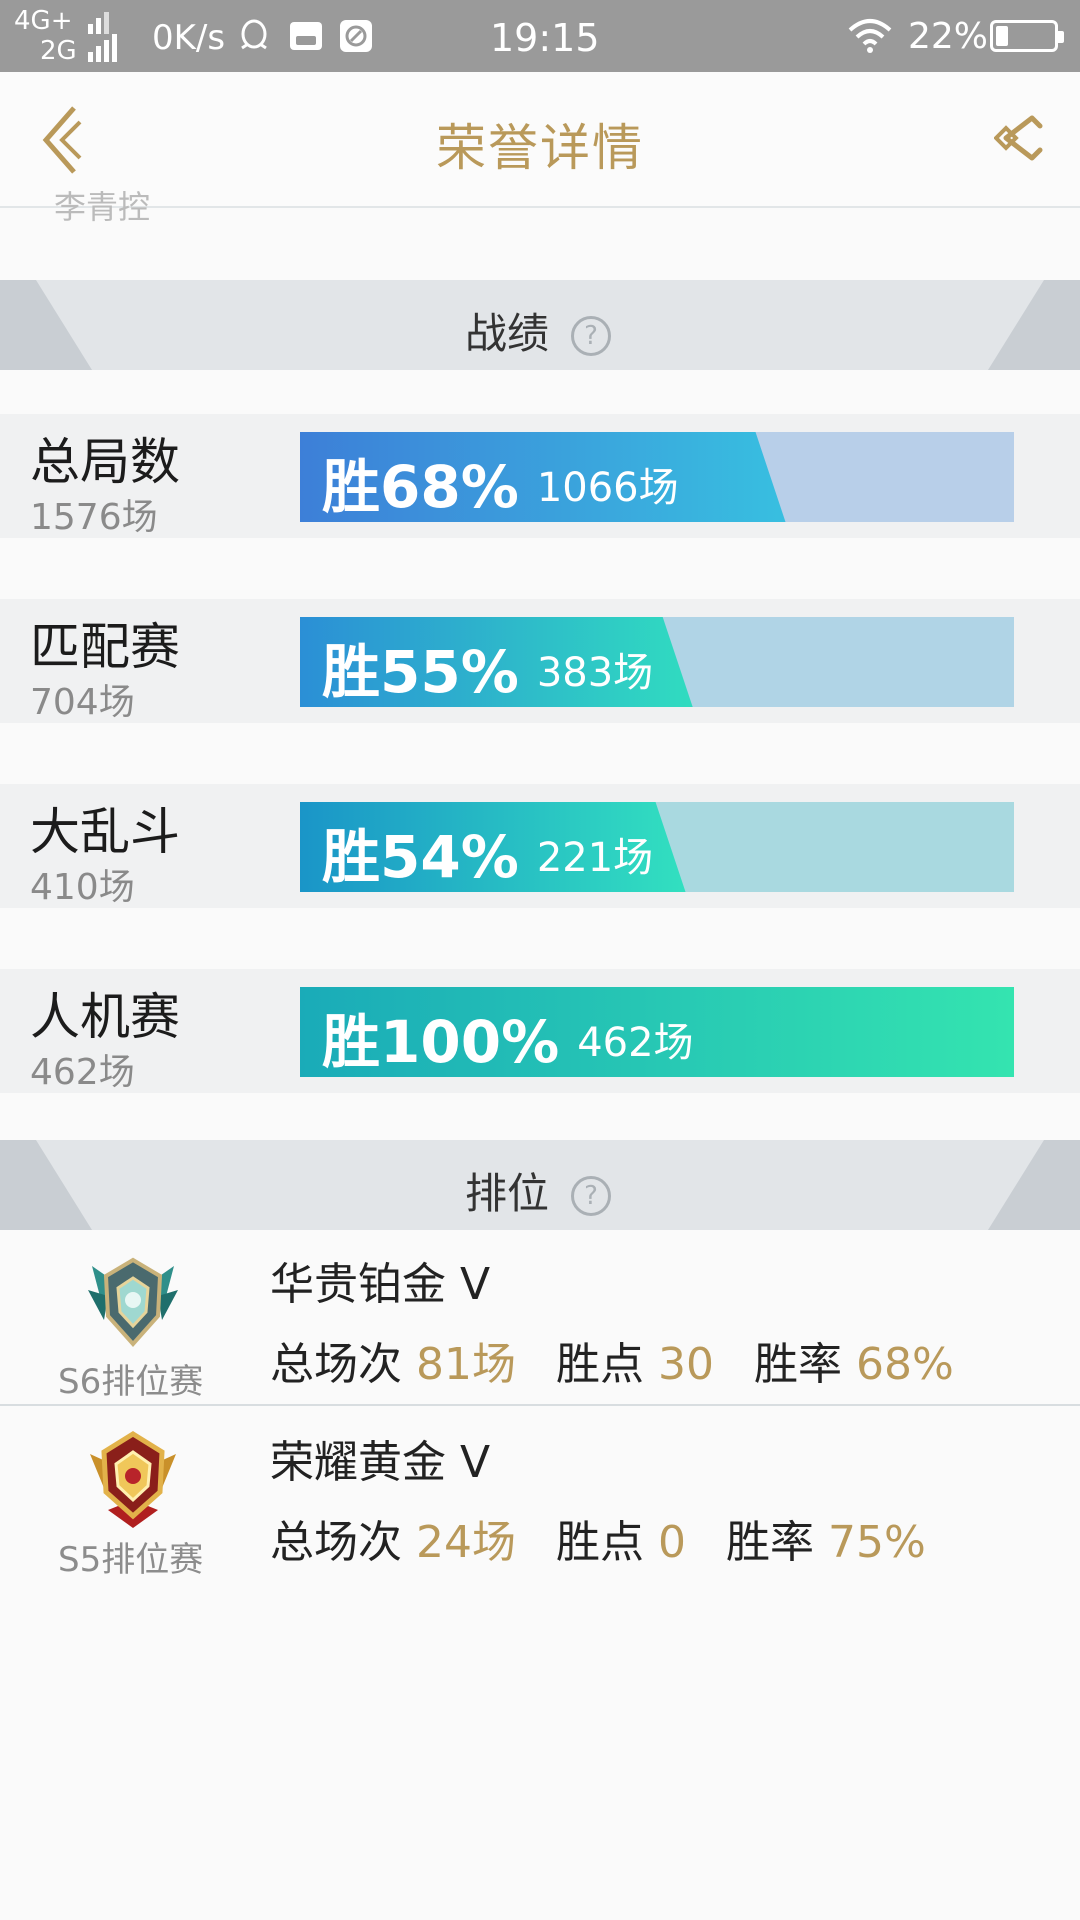  Describe the element at coordinates (189, 38) in the screenshot. I see `network-speed: 0K/s` at that location.